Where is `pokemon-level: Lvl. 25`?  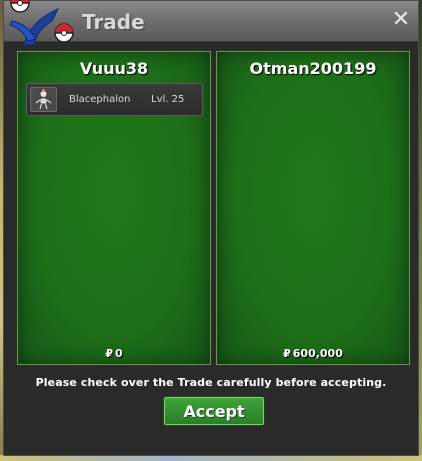 pokemon-level: Lvl. 25 is located at coordinates (168, 99).